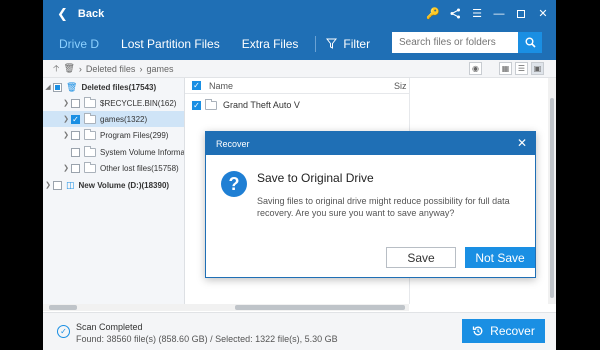  I want to click on preview-scrollbar, so click(552, 191).